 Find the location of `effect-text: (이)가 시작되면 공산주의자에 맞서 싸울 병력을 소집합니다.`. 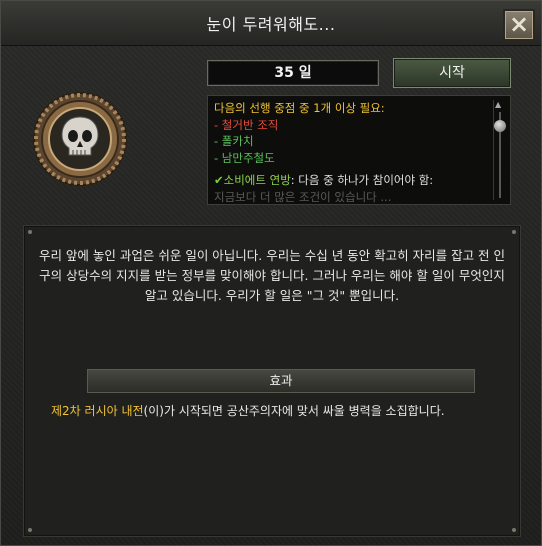

effect-text: (이)가 시작되면 공산주의자에 맞서 싸울 병력을 소집합니다. is located at coordinates (294, 411).